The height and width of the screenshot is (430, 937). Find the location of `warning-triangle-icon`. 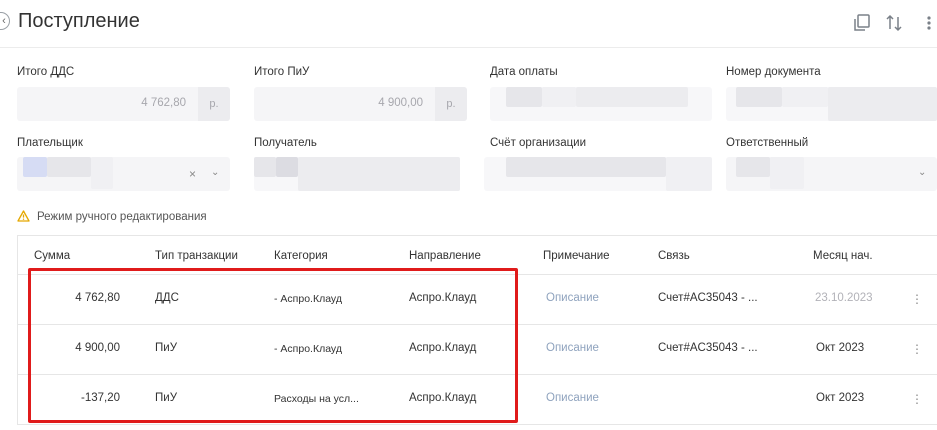

warning-triangle-icon is located at coordinates (23, 216).